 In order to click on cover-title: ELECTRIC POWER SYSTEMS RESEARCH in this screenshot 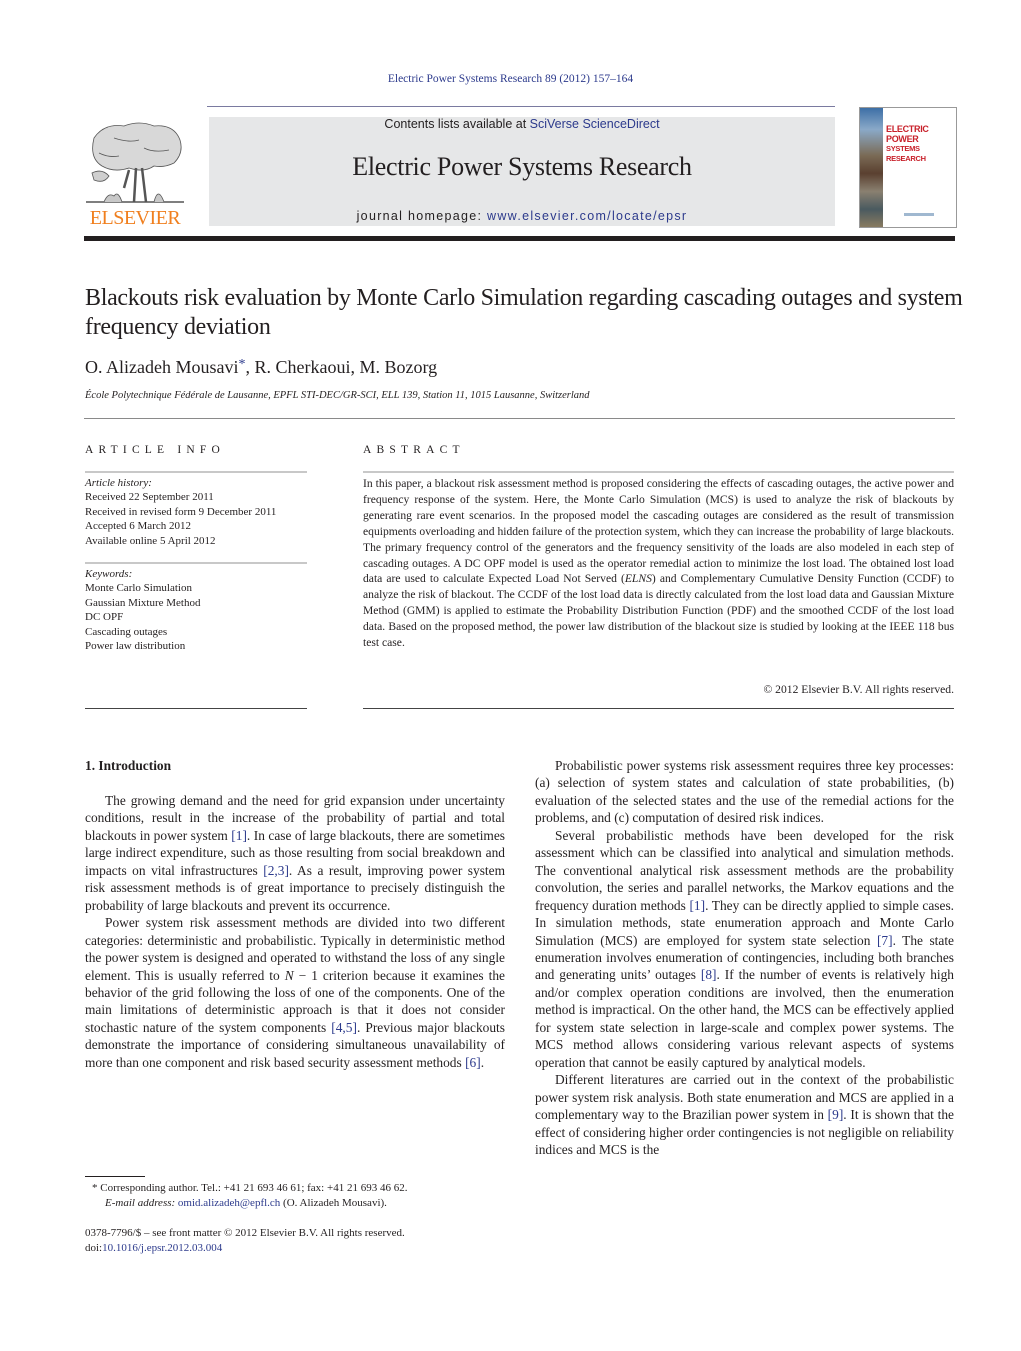, I will do `click(921, 144)`.